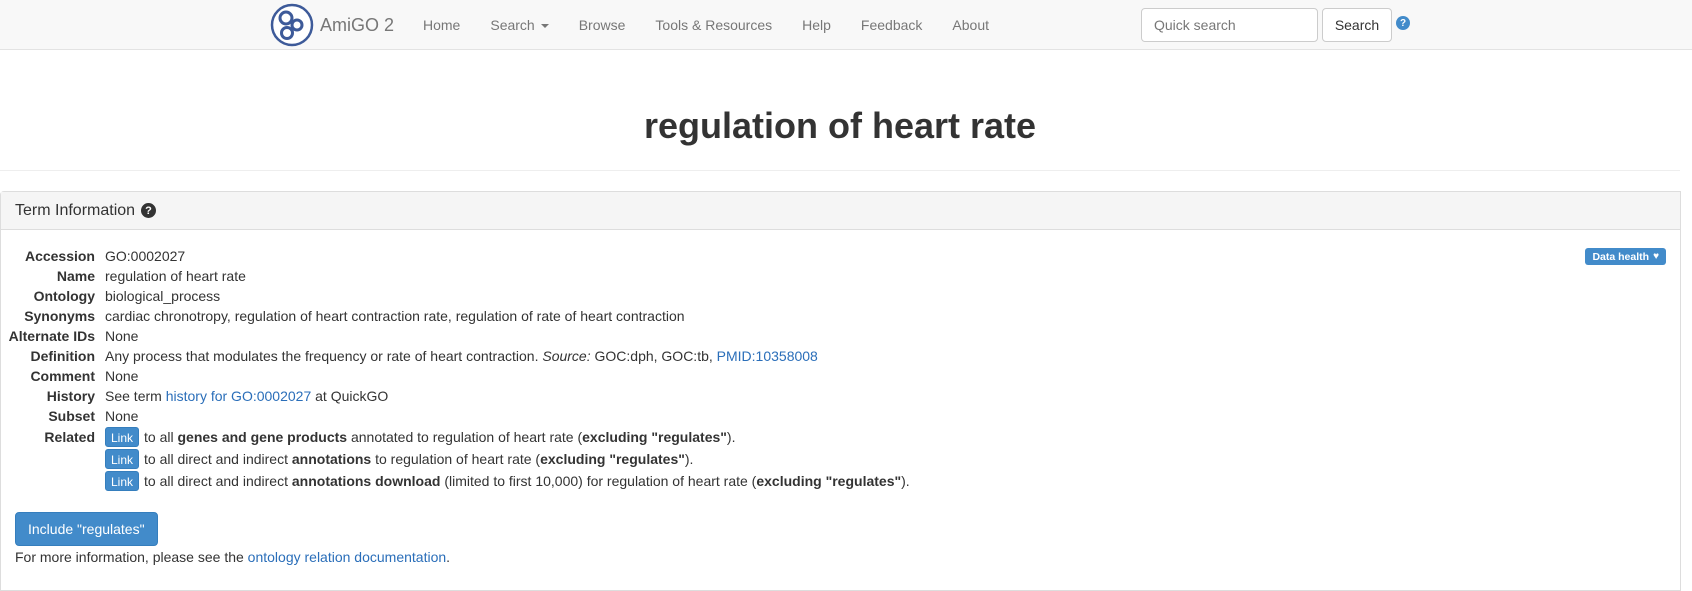 The height and width of the screenshot is (591, 1692). Describe the element at coordinates (905, 481) in the screenshot. I see `related-3-post: ).` at that location.